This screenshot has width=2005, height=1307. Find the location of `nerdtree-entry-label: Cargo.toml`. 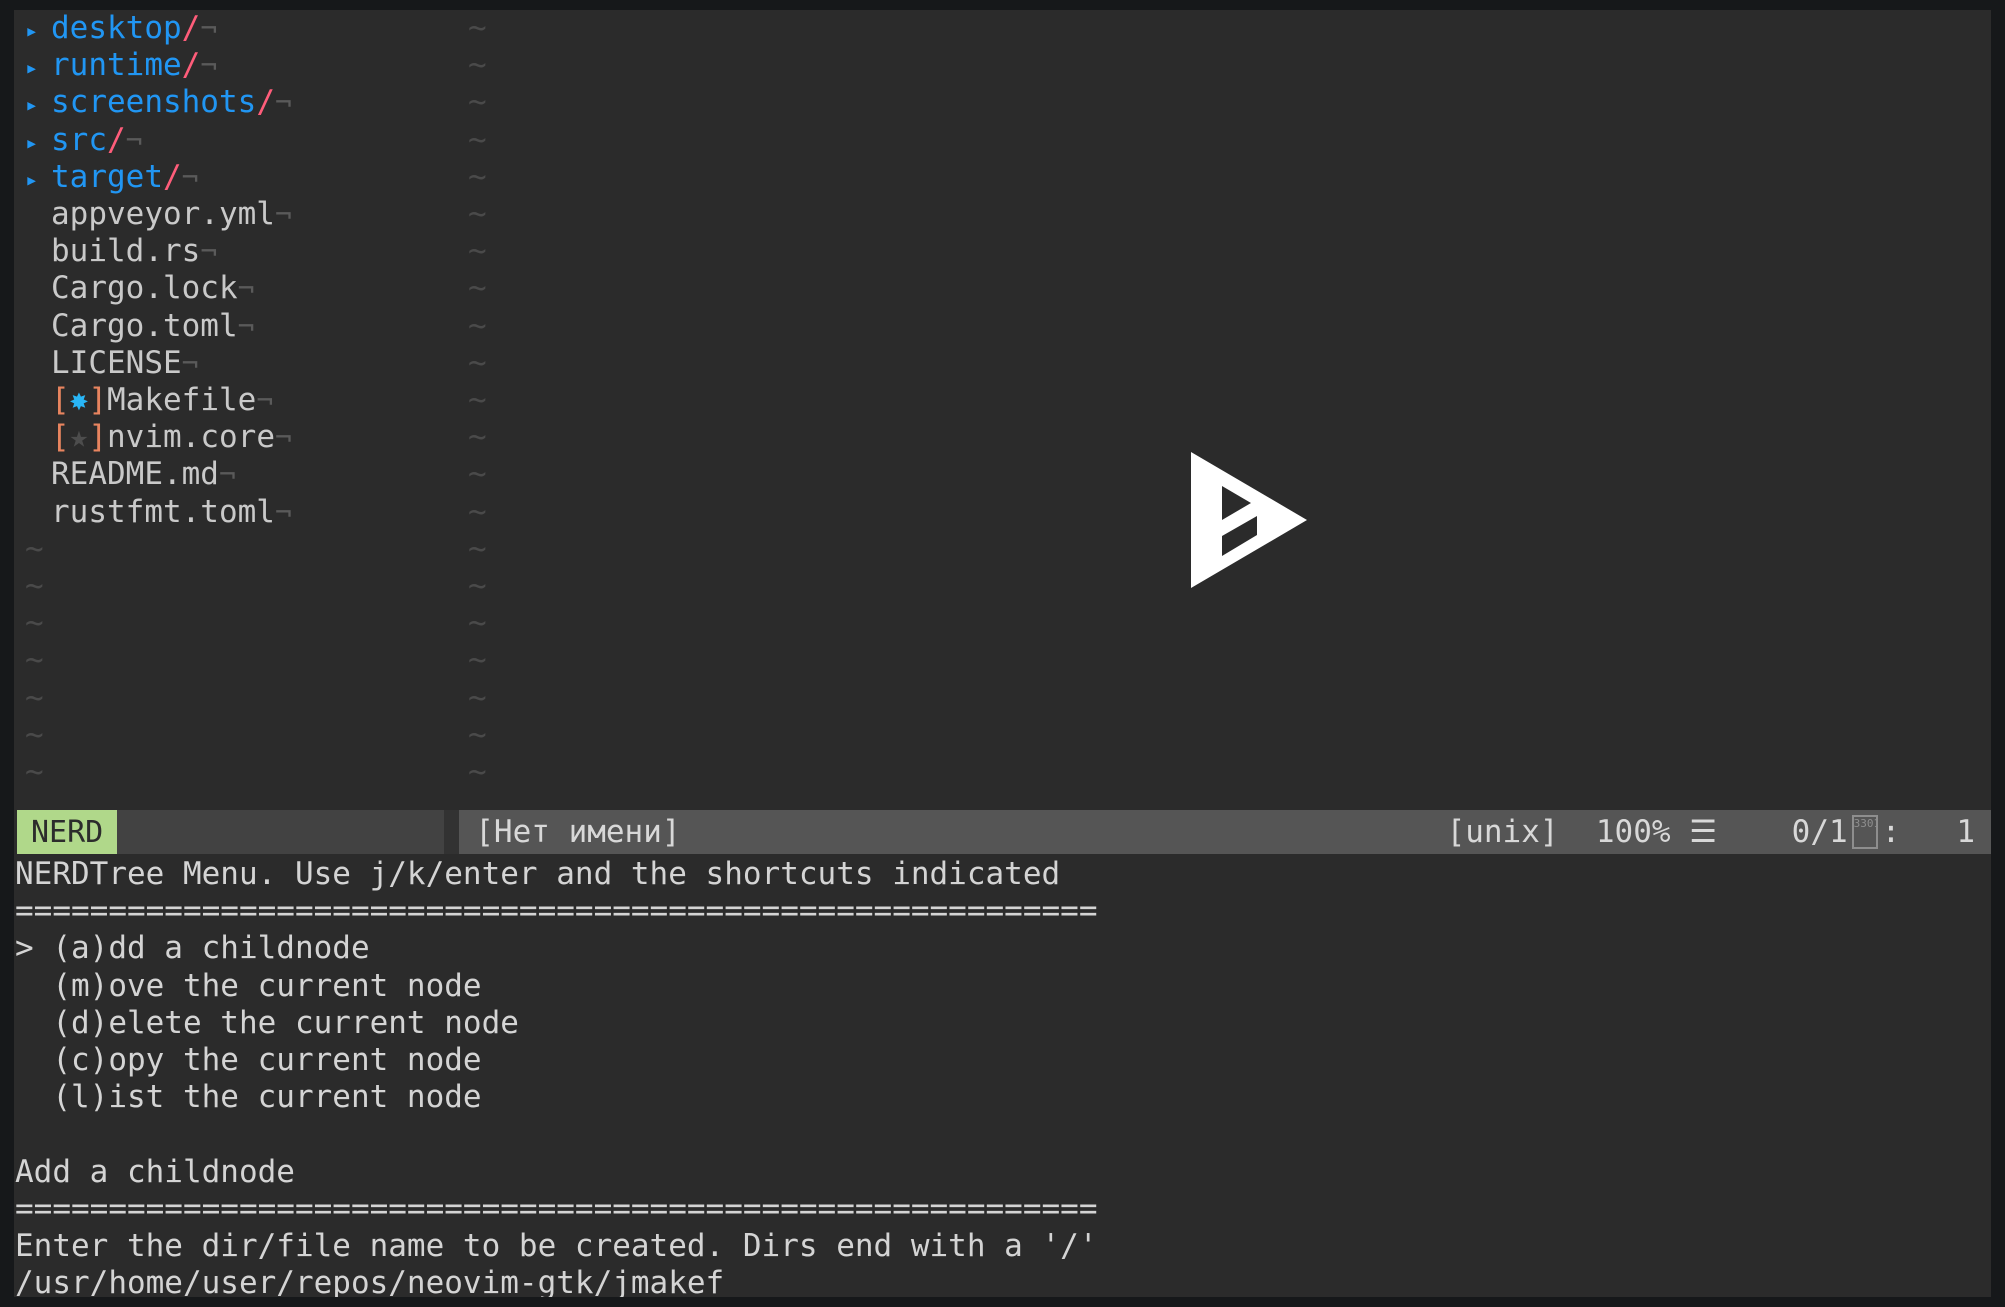

nerdtree-entry-label: Cargo.toml is located at coordinates (144, 325).